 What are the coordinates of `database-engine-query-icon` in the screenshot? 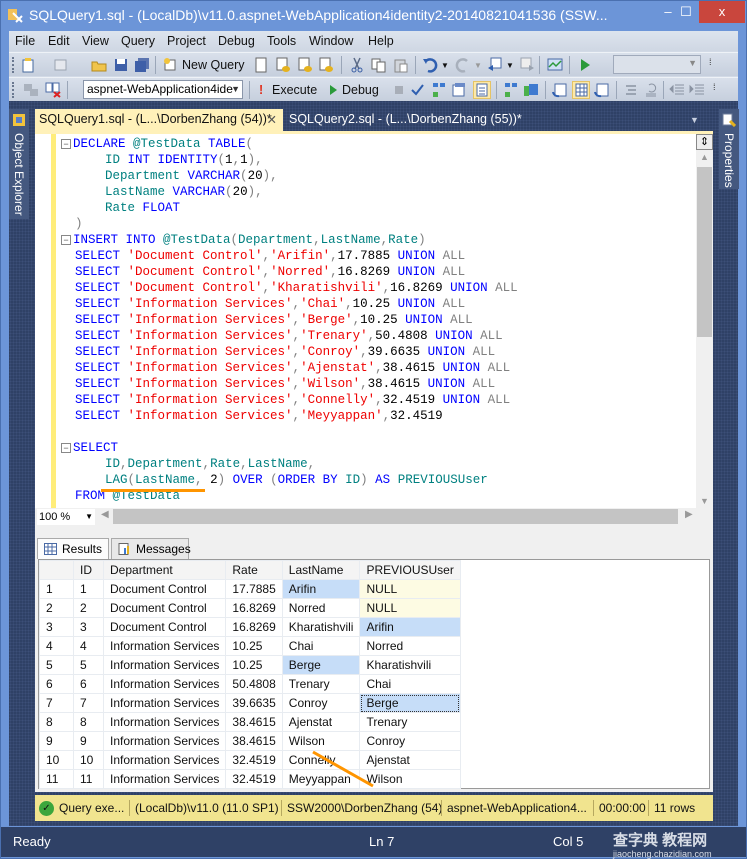 It's located at (261, 65).